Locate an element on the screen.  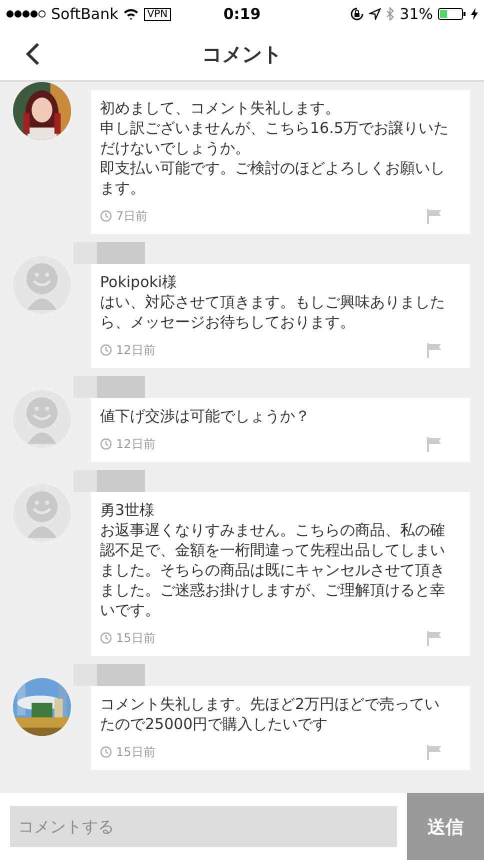
comment-text: 申し訳ございませんが、こちら16.5万でお譲りいただけないでしょうか。 is located at coordinates (275, 138).